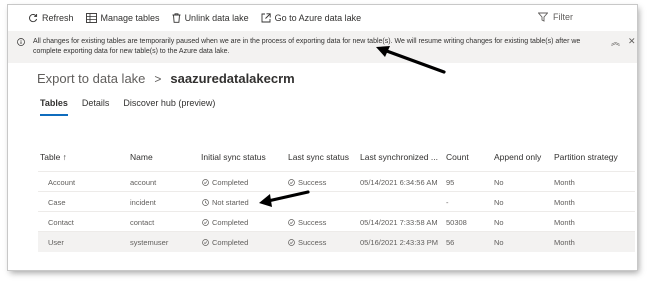 Image resolution: width=650 pixels, height=281 pixels. I want to click on filter-label: Filter, so click(563, 17).